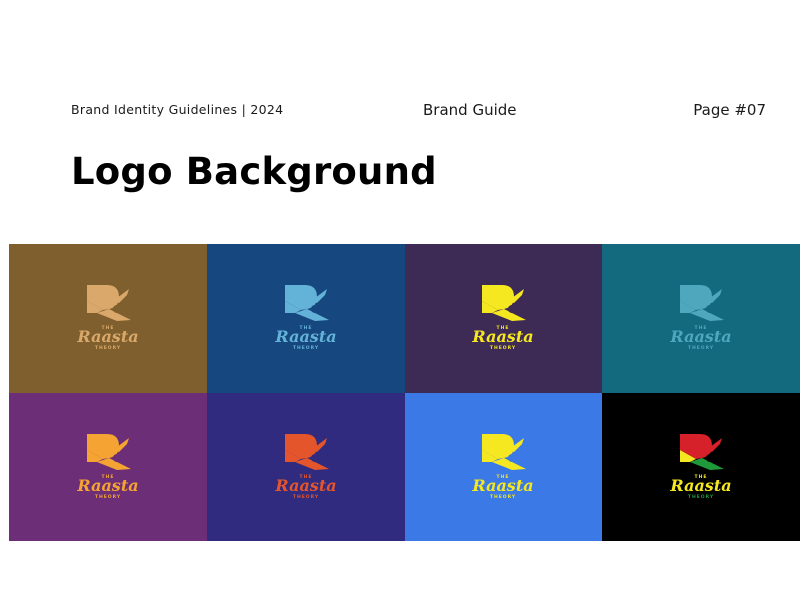 This screenshot has width=800, height=600. I want to click on logo-tile-4: THE Raasta THEORY, so click(701, 318).